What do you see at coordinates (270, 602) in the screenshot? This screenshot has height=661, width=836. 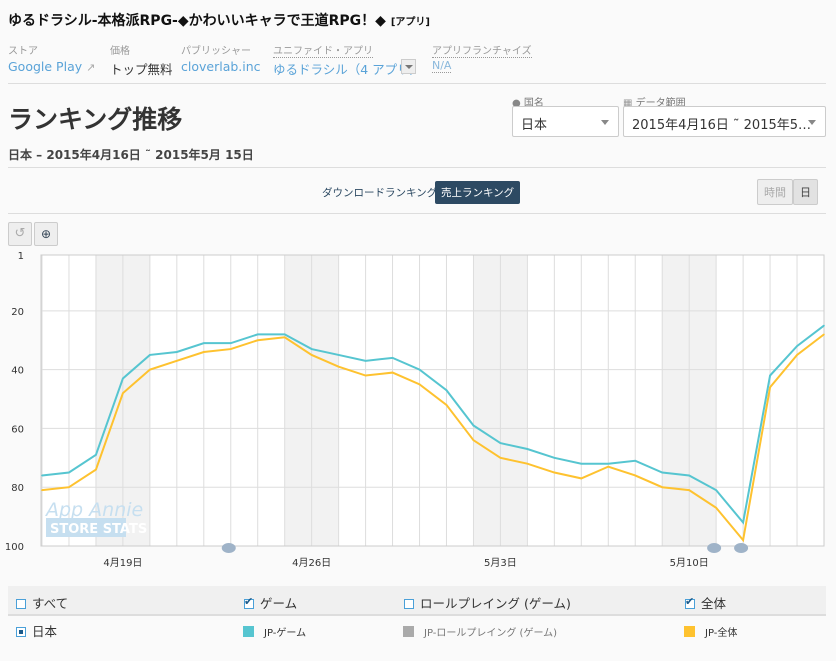 I see `category-game: ゲーム` at bounding box center [270, 602].